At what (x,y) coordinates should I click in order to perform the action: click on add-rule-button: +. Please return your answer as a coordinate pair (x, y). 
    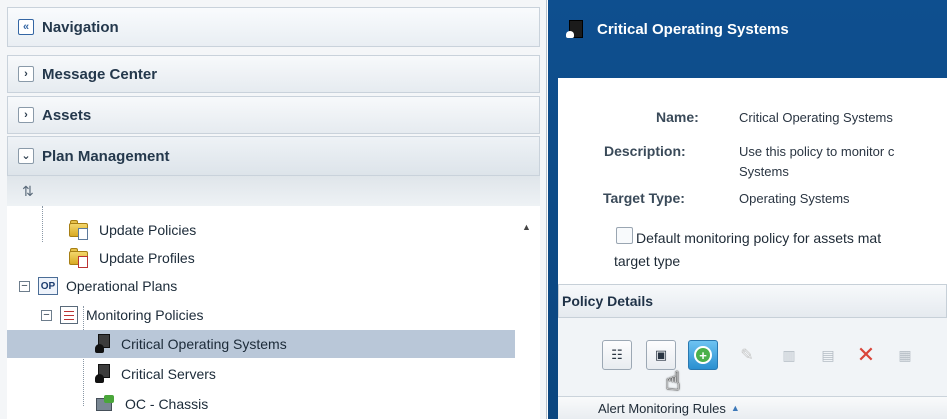
    Looking at the image, I should click on (703, 355).